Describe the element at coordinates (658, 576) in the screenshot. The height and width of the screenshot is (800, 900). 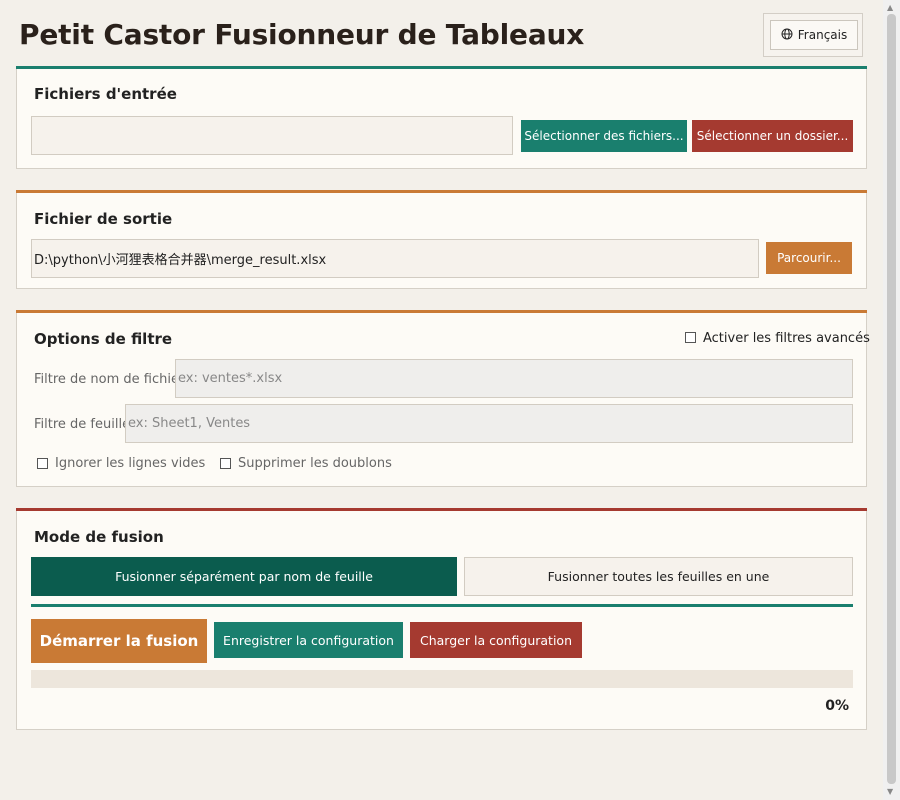
I see `mode-all-button: Fusionner toutes les feuilles en une` at that location.